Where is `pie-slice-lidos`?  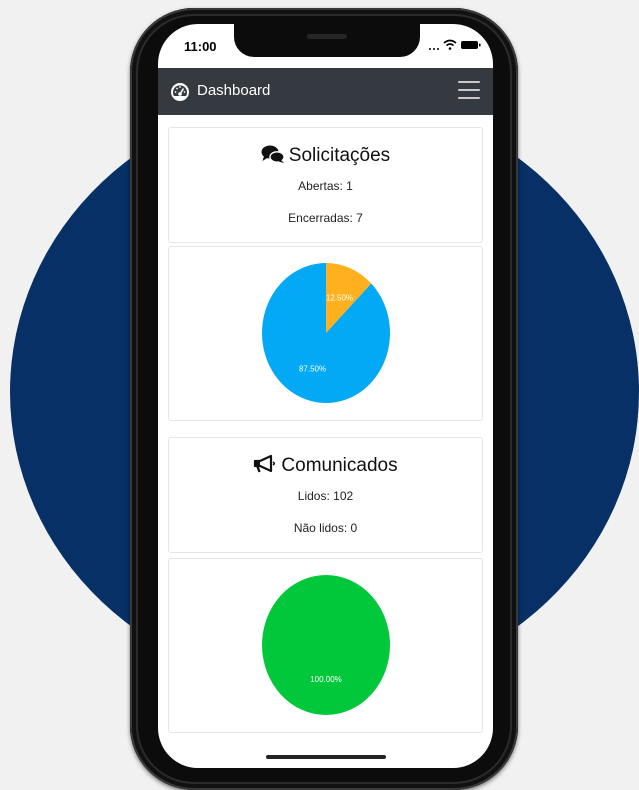 pie-slice-lidos is located at coordinates (326, 645).